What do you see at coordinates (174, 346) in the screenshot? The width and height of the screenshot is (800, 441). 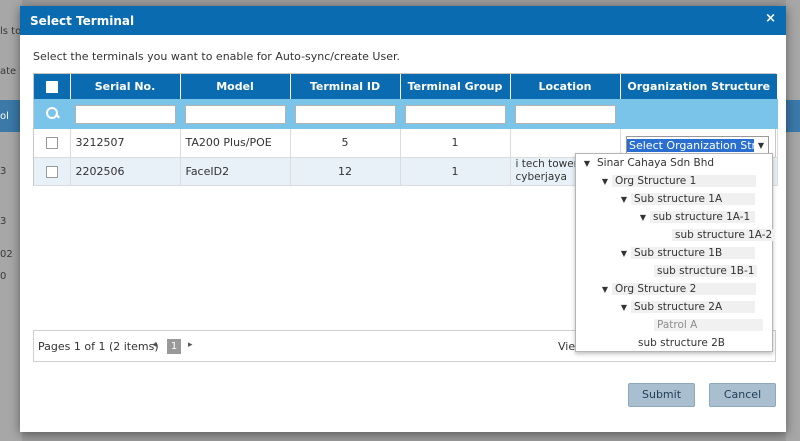 I see `page-number-button: 1` at bounding box center [174, 346].